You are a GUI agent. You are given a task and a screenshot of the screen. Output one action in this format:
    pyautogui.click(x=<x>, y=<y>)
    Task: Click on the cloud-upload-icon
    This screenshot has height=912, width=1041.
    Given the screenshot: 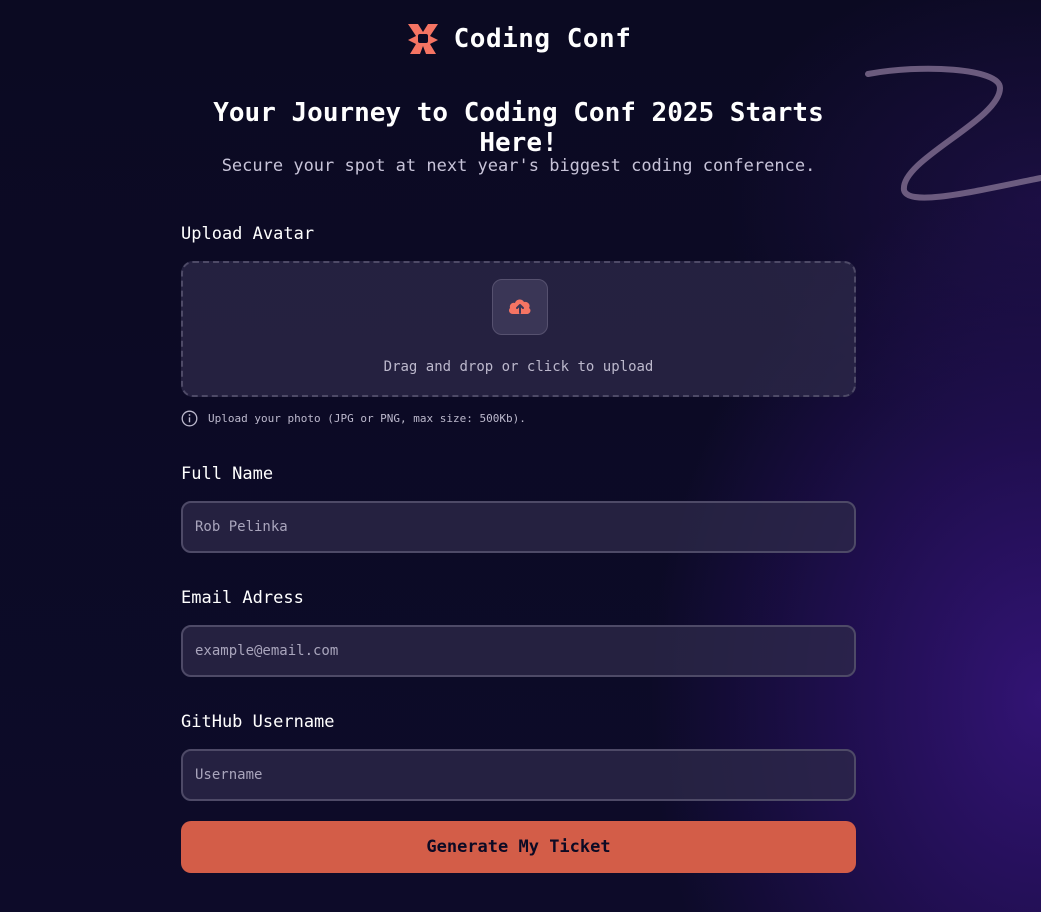 What is the action you would take?
    pyautogui.click(x=520, y=306)
    